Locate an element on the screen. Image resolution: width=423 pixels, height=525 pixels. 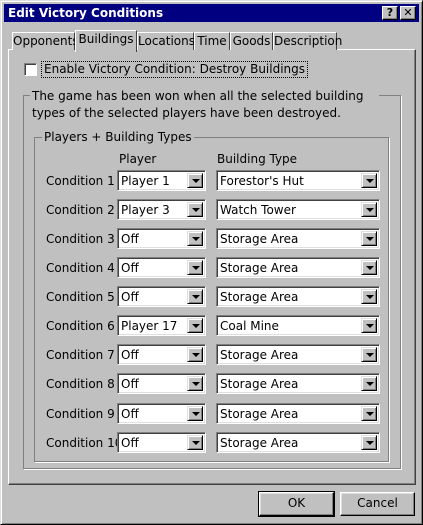
condition-label: Condition 2 is located at coordinates (80, 210).